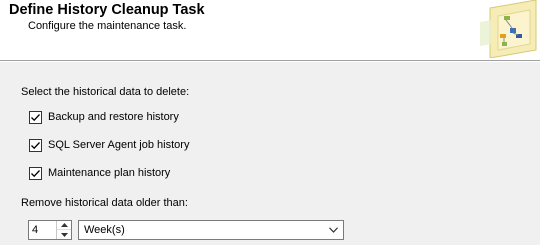  I want to click on header-divider-highlight, so click(270, 61).